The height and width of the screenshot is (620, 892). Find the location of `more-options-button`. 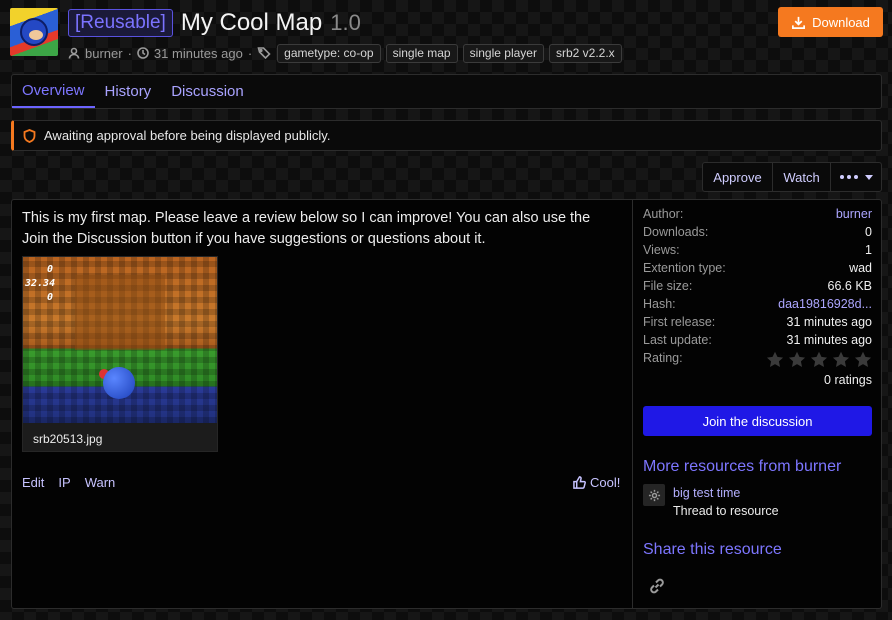

more-options-button is located at coordinates (856, 177).